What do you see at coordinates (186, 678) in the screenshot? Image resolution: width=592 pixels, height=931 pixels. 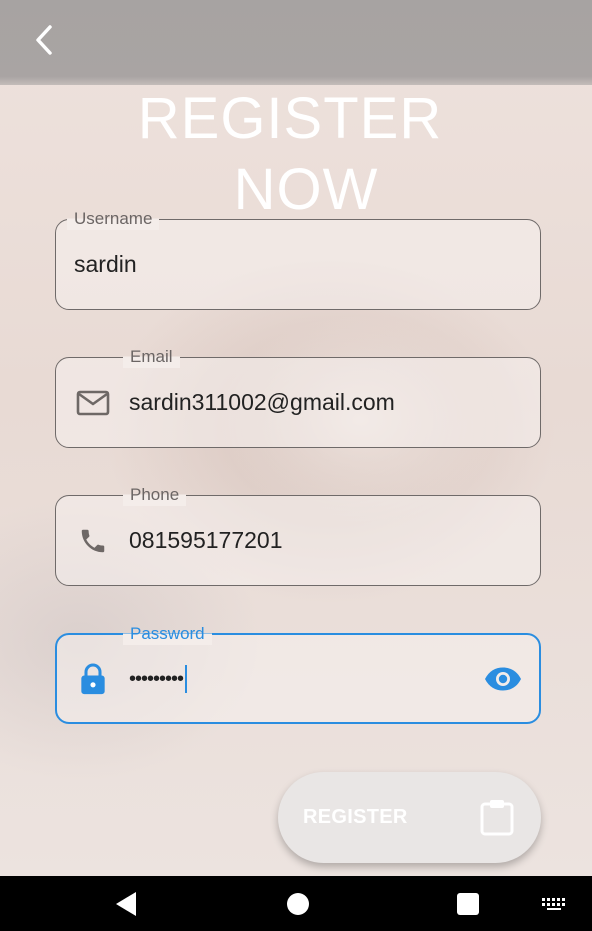 I see `text-caret` at bounding box center [186, 678].